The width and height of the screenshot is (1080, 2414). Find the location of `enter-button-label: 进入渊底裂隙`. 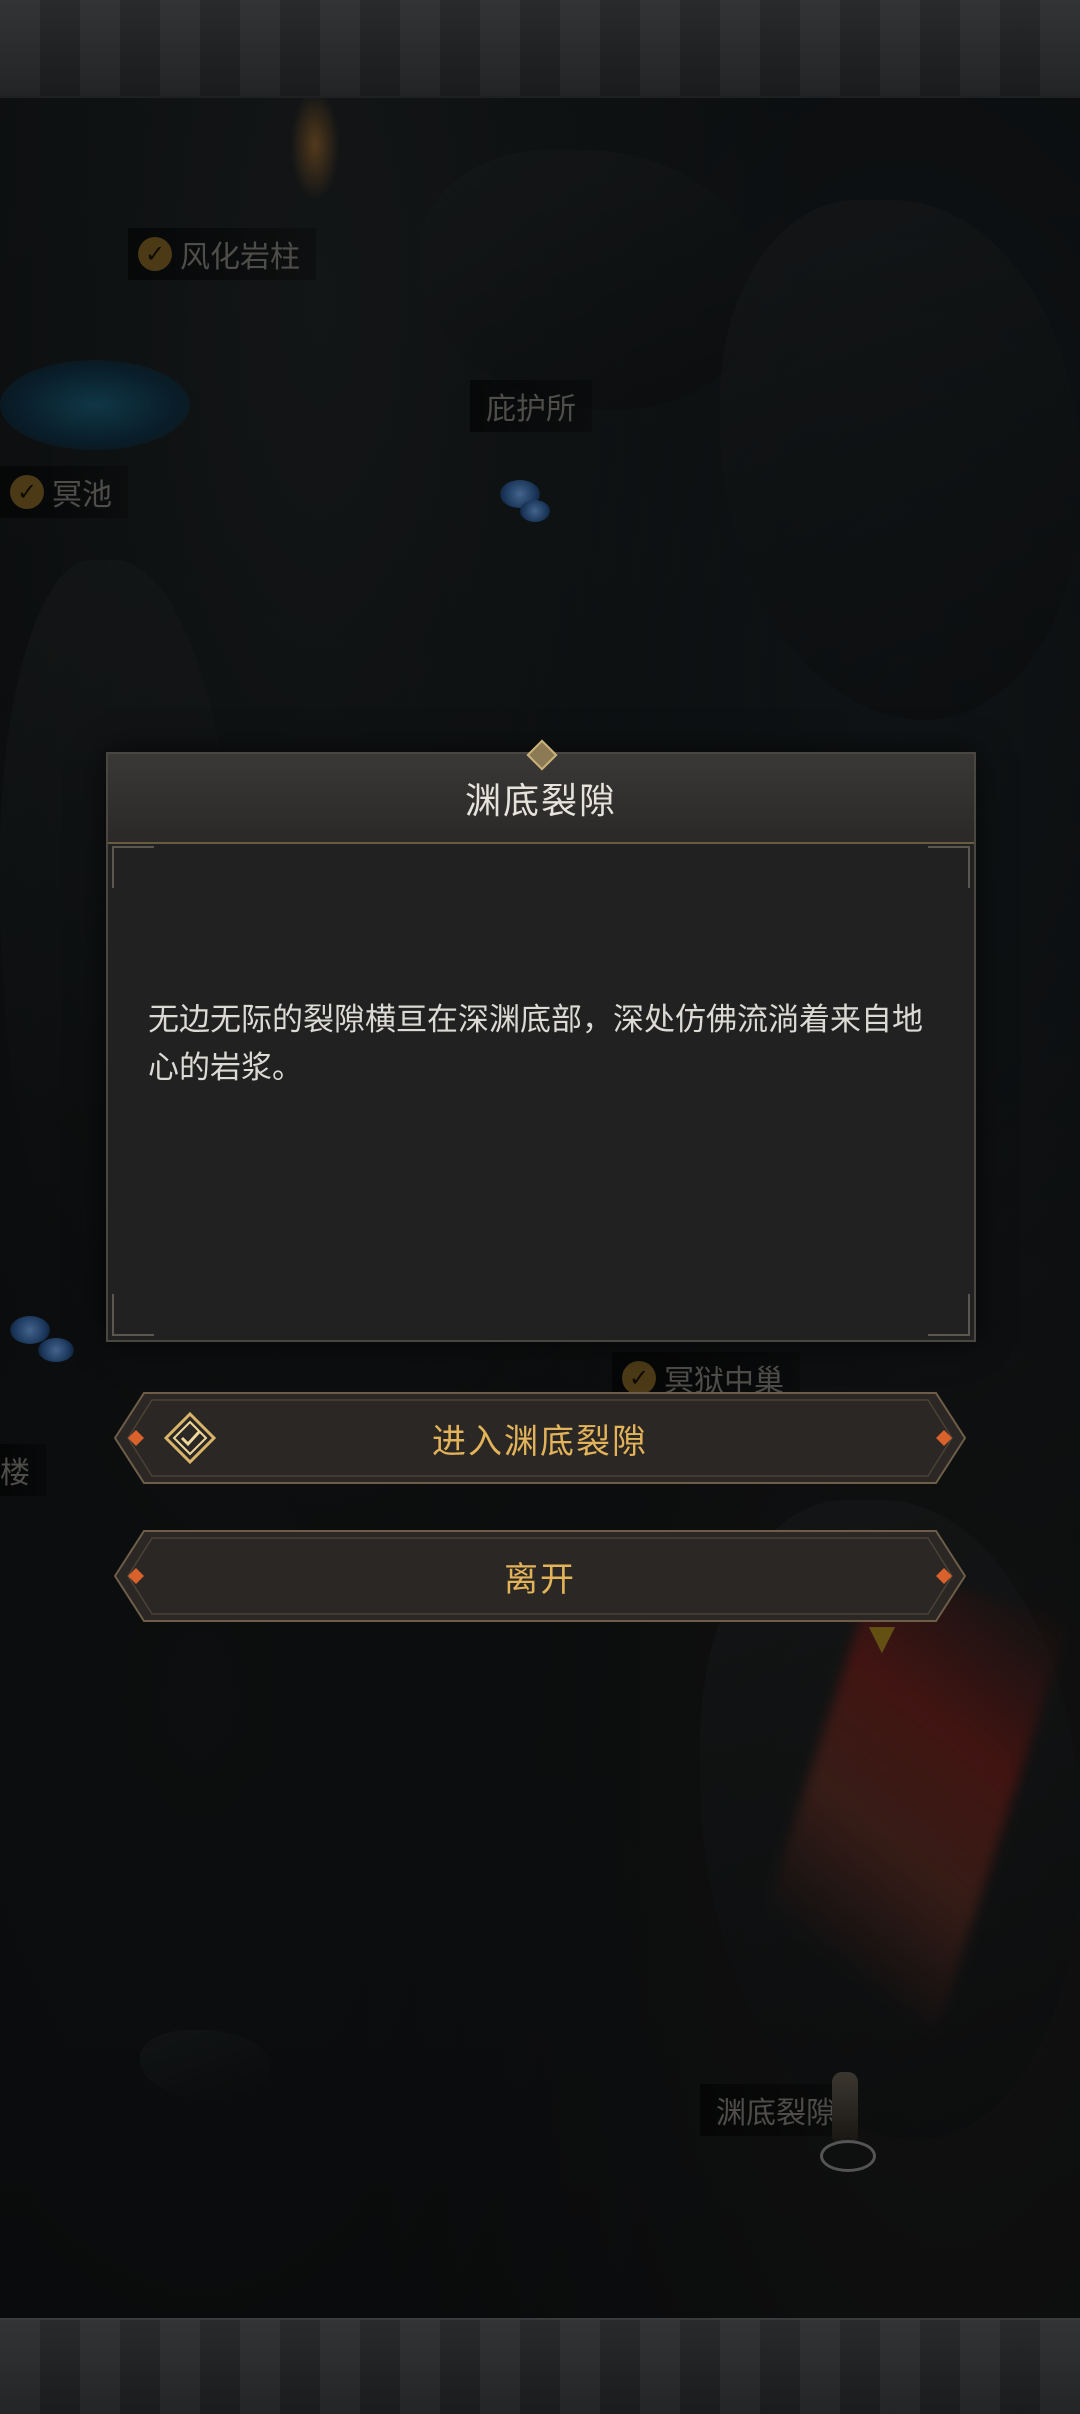

enter-button-label: 进入渊底裂隙 is located at coordinates (540, 1441).